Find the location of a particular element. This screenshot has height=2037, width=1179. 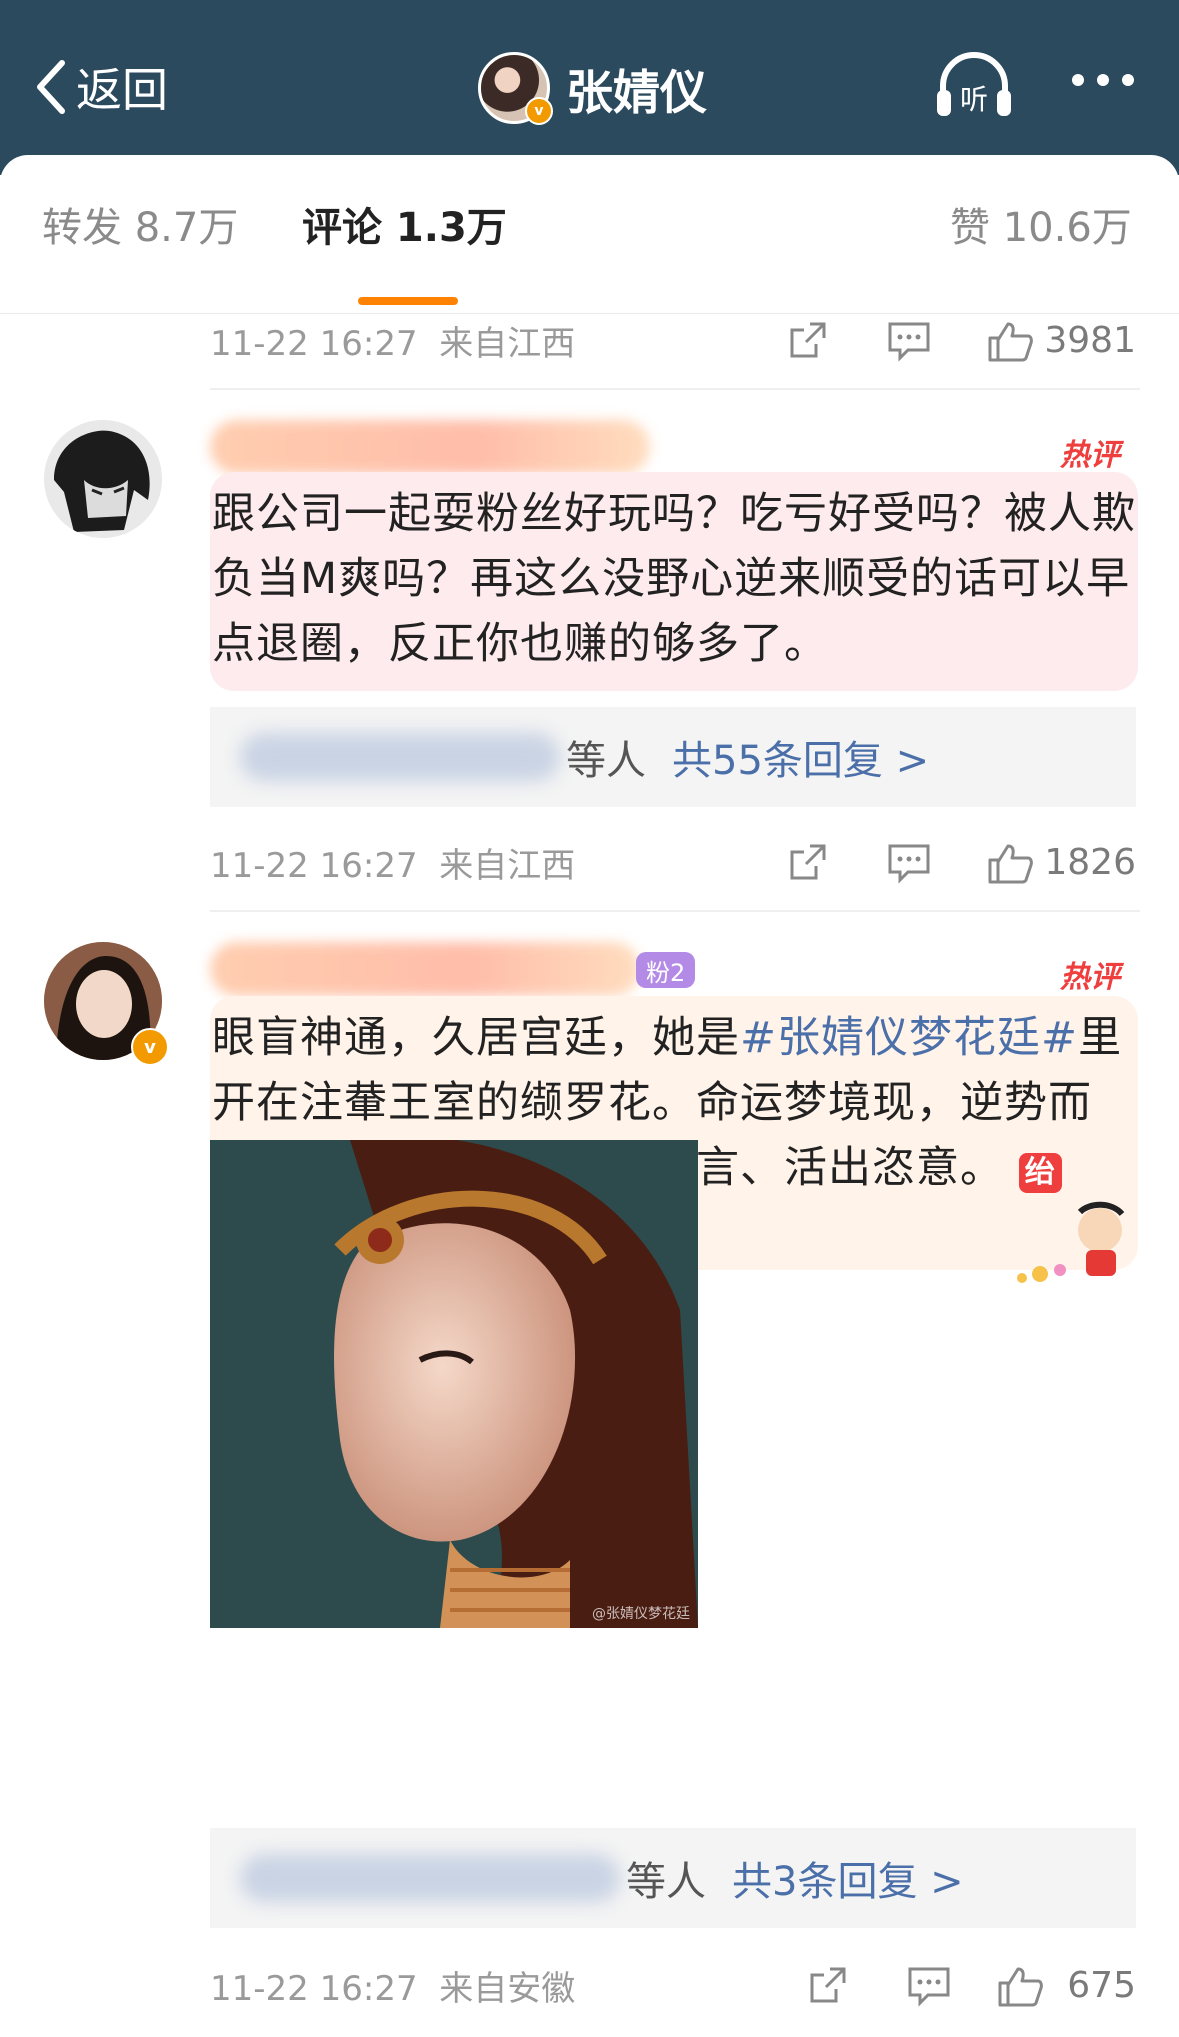

top-bar: 返回 v 张婧仪 听 is located at coordinates (589, 87).